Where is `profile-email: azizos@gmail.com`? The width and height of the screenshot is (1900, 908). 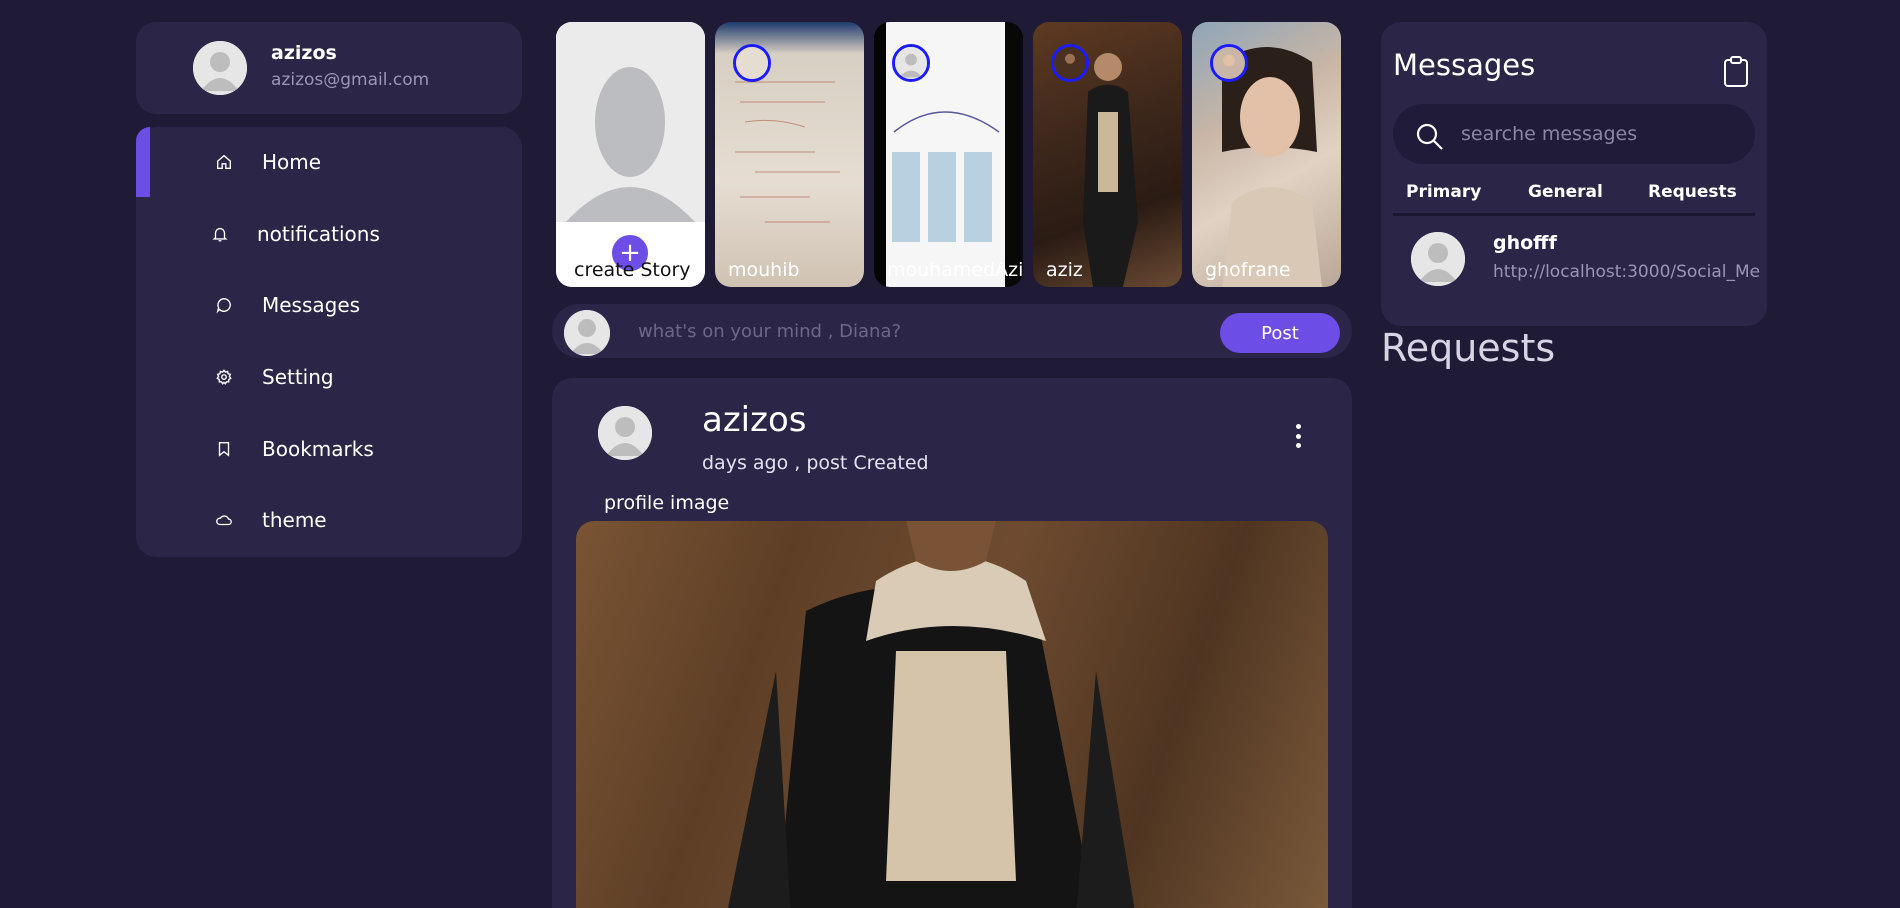
profile-email: azizos@gmail.com is located at coordinates (350, 80).